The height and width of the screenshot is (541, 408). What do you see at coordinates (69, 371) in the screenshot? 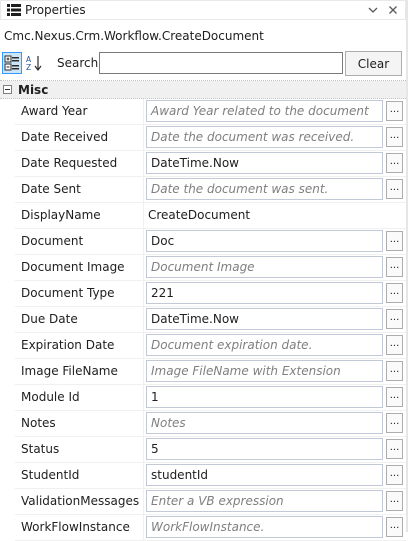
I see `property-name: Image FileName` at bounding box center [69, 371].